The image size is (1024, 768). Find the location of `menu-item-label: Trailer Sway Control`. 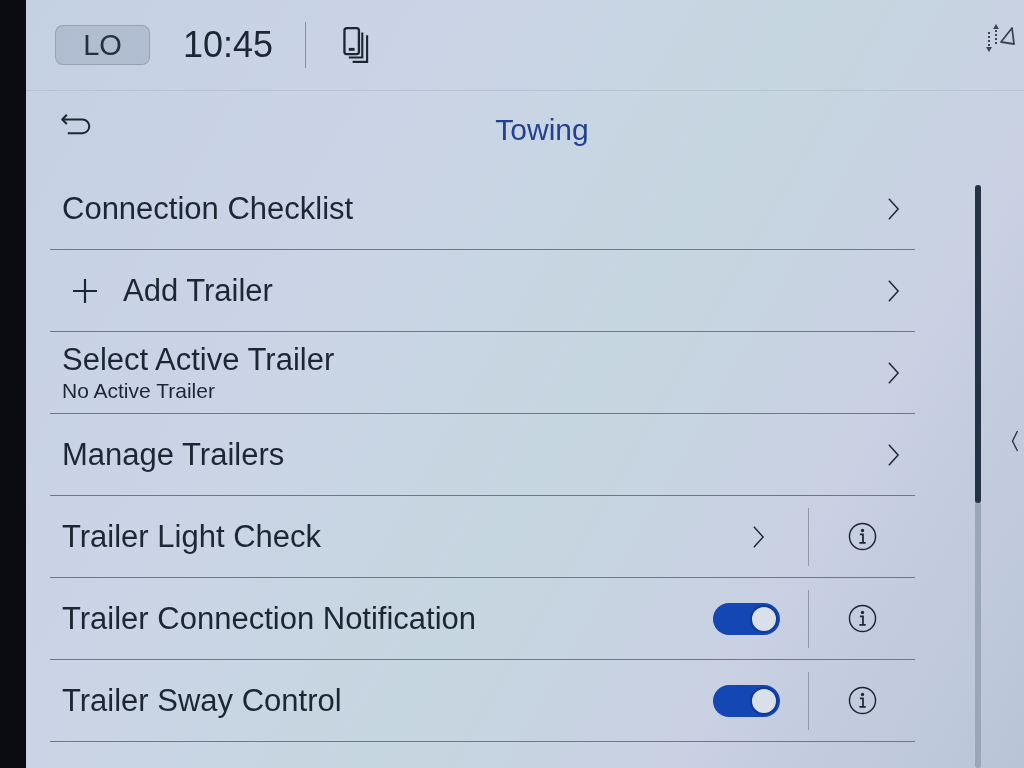

menu-item-label: Trailer Sway Control is located at coordinates (202, 700).